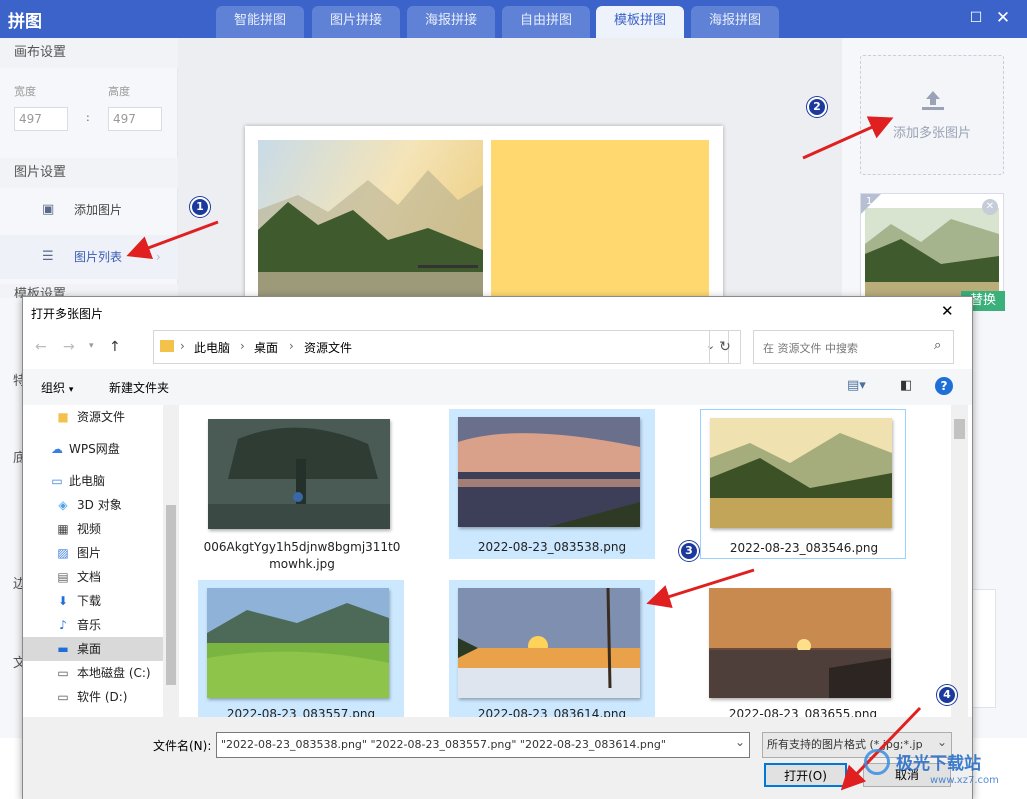 This screenshot has height=799, width=1027. Describe the element at coordinates (689, 551) in the screenshot. I see `step-badge-3: 3` at that location.